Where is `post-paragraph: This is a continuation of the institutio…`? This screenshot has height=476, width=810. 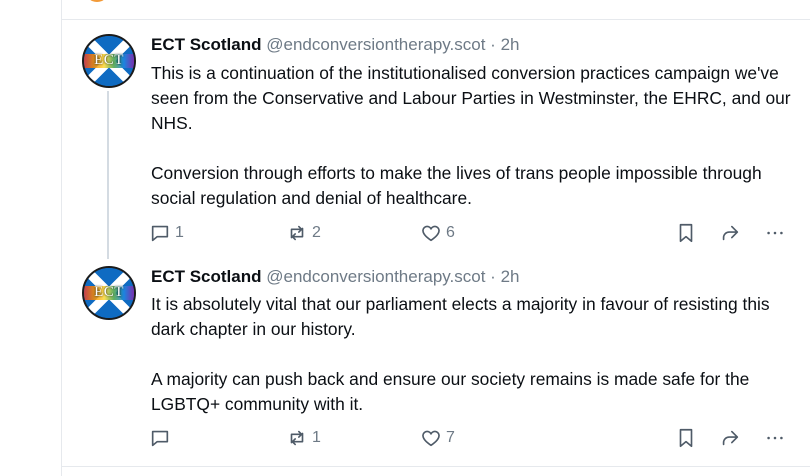 post-paragraph: This is a continuation of the institutio… is located at coordinates (471, 98).